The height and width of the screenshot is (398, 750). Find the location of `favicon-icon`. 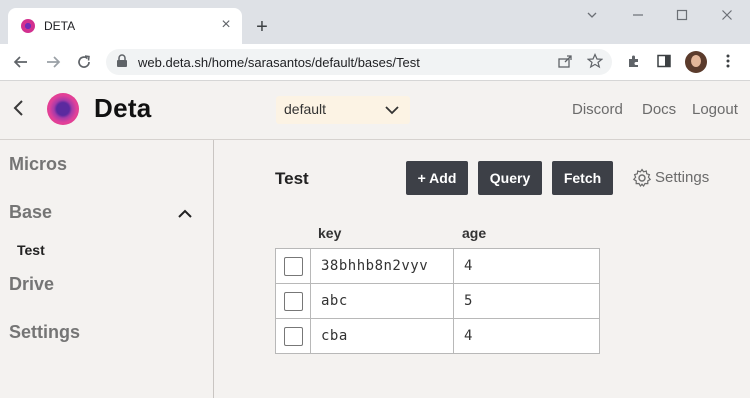

favicon-icon is located at coordinates (28, 26).